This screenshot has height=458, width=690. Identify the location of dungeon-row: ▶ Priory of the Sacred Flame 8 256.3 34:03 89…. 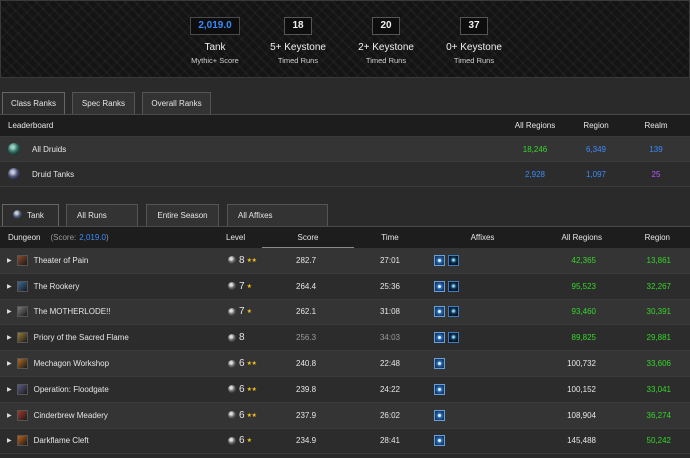
(345, 338).